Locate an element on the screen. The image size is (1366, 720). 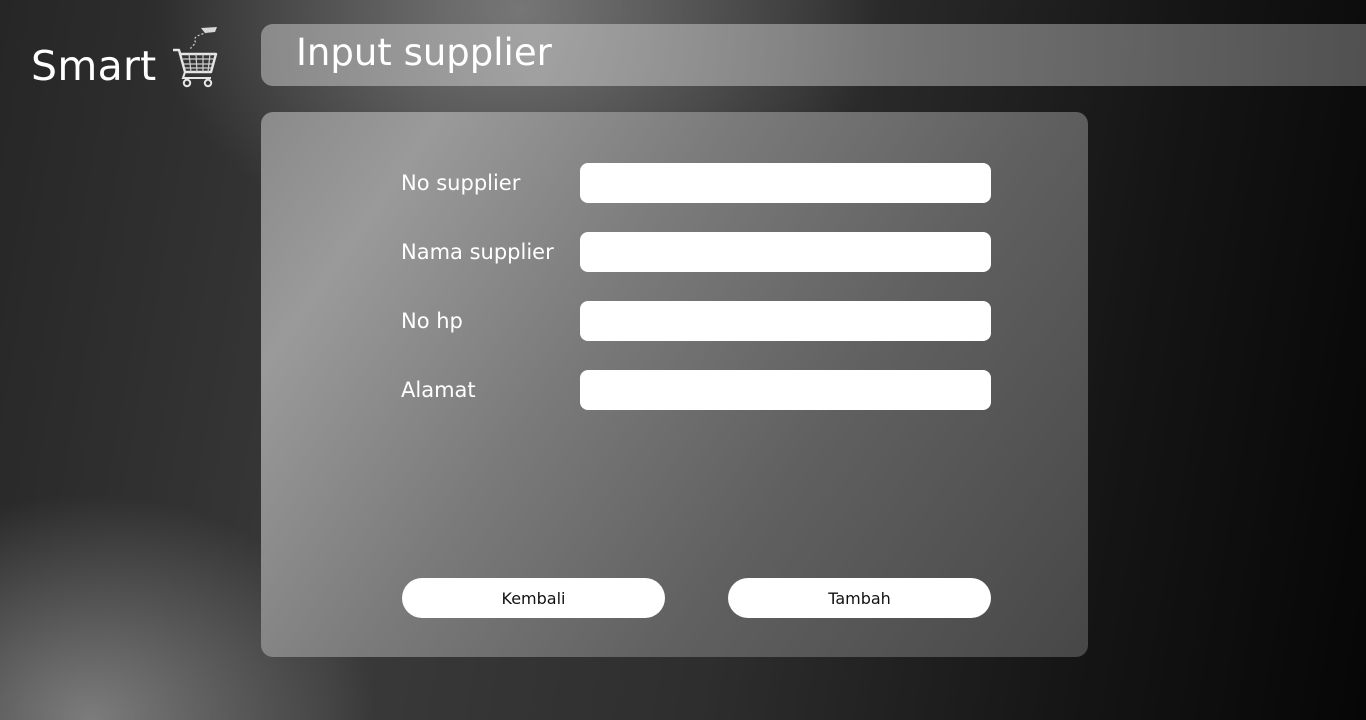
page-title: Input supplier is located at coordinates (424, 52).